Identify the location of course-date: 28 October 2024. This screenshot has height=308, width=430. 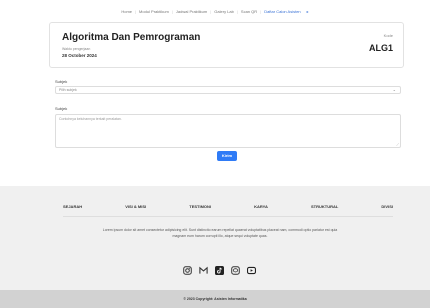
(79, 55).